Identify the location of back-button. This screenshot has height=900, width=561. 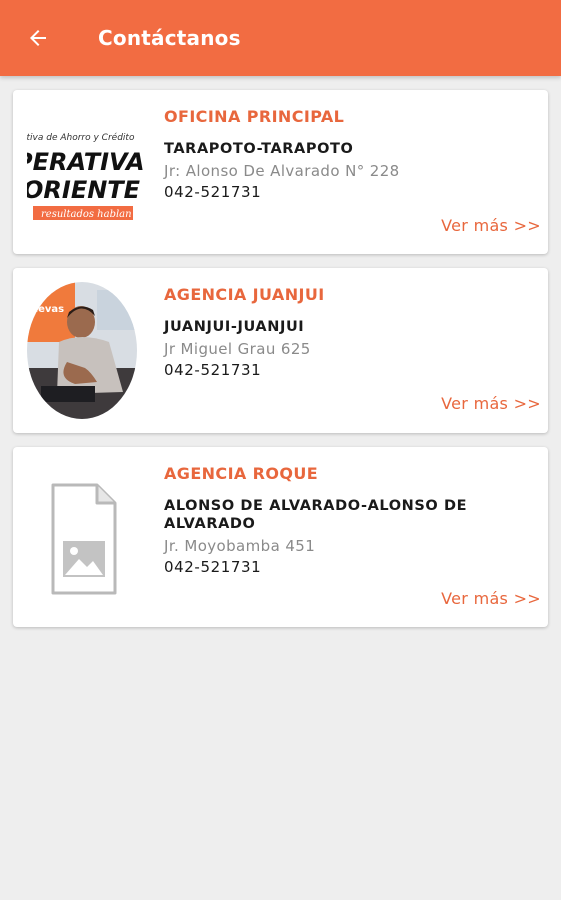
(38, 38).